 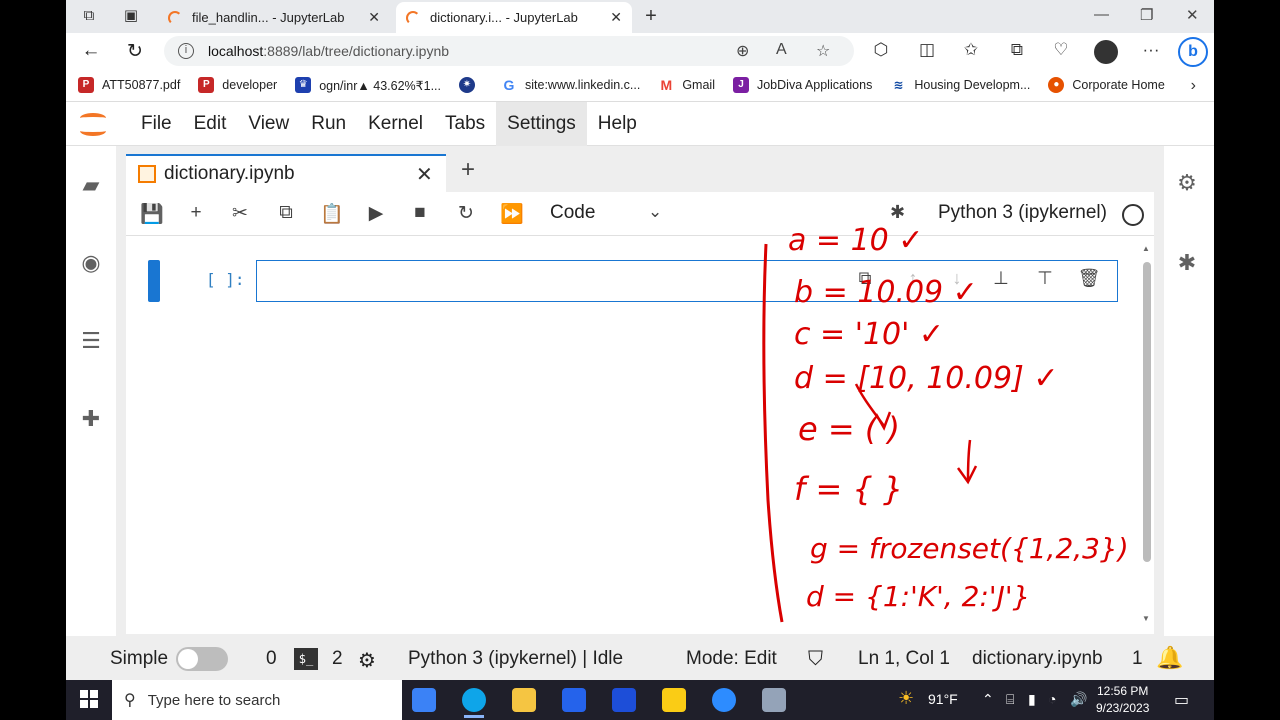 What do you see at coordinates (237, 85) in the screenshot?
I see `bookmark-developer: Pdeveloper` at bounding box center [237, 85].